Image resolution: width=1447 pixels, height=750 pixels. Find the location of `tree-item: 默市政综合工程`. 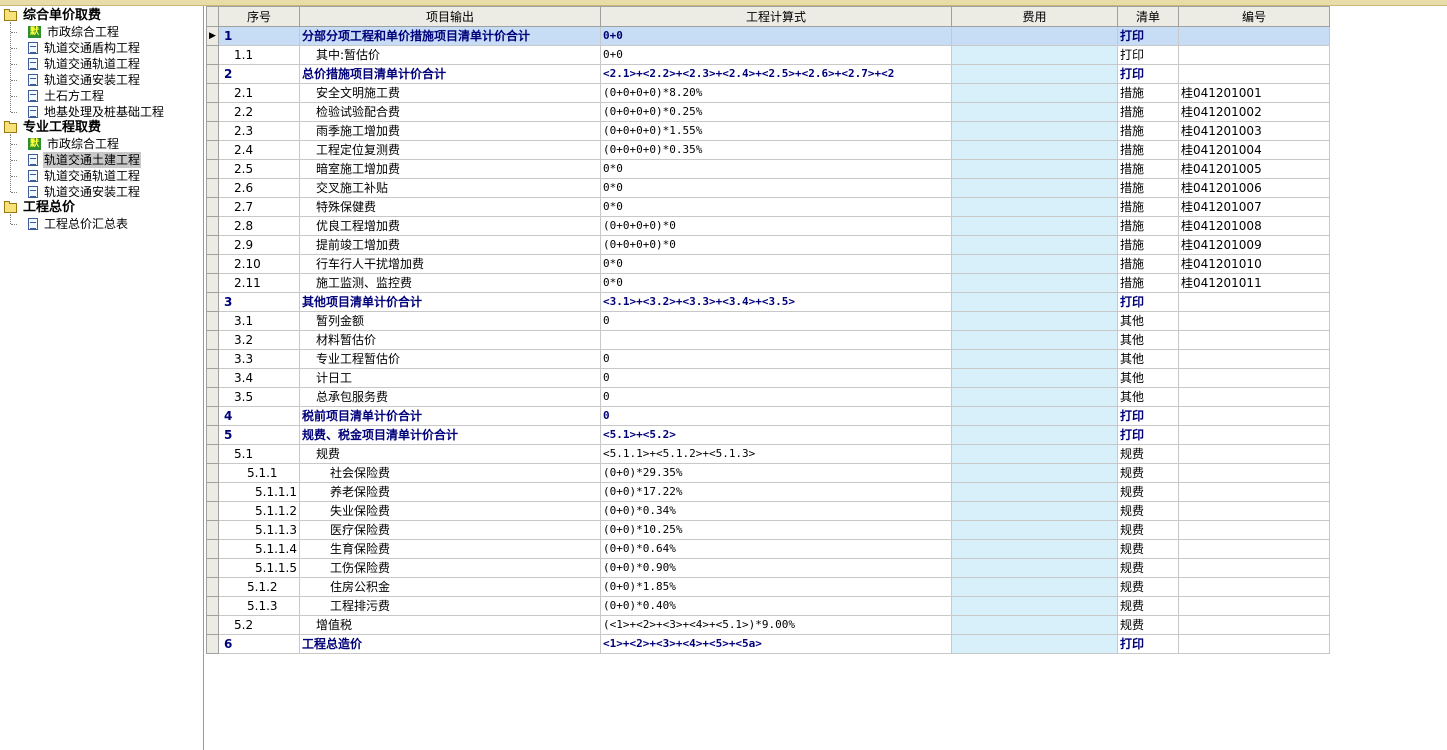

tree-item: 默市政综合工程 is located at coordinates (74, 144).